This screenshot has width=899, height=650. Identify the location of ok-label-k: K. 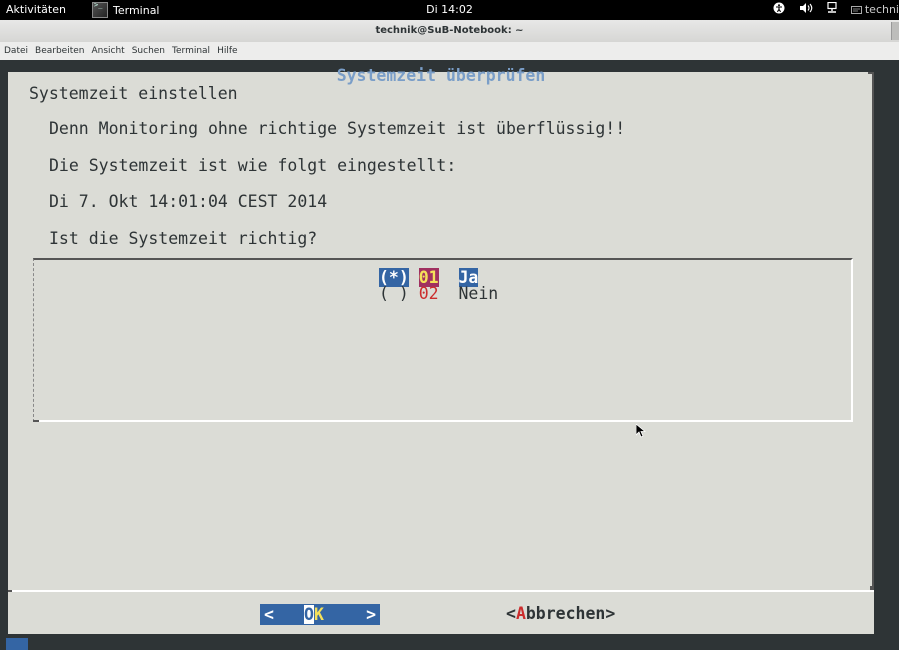
(318, 614).